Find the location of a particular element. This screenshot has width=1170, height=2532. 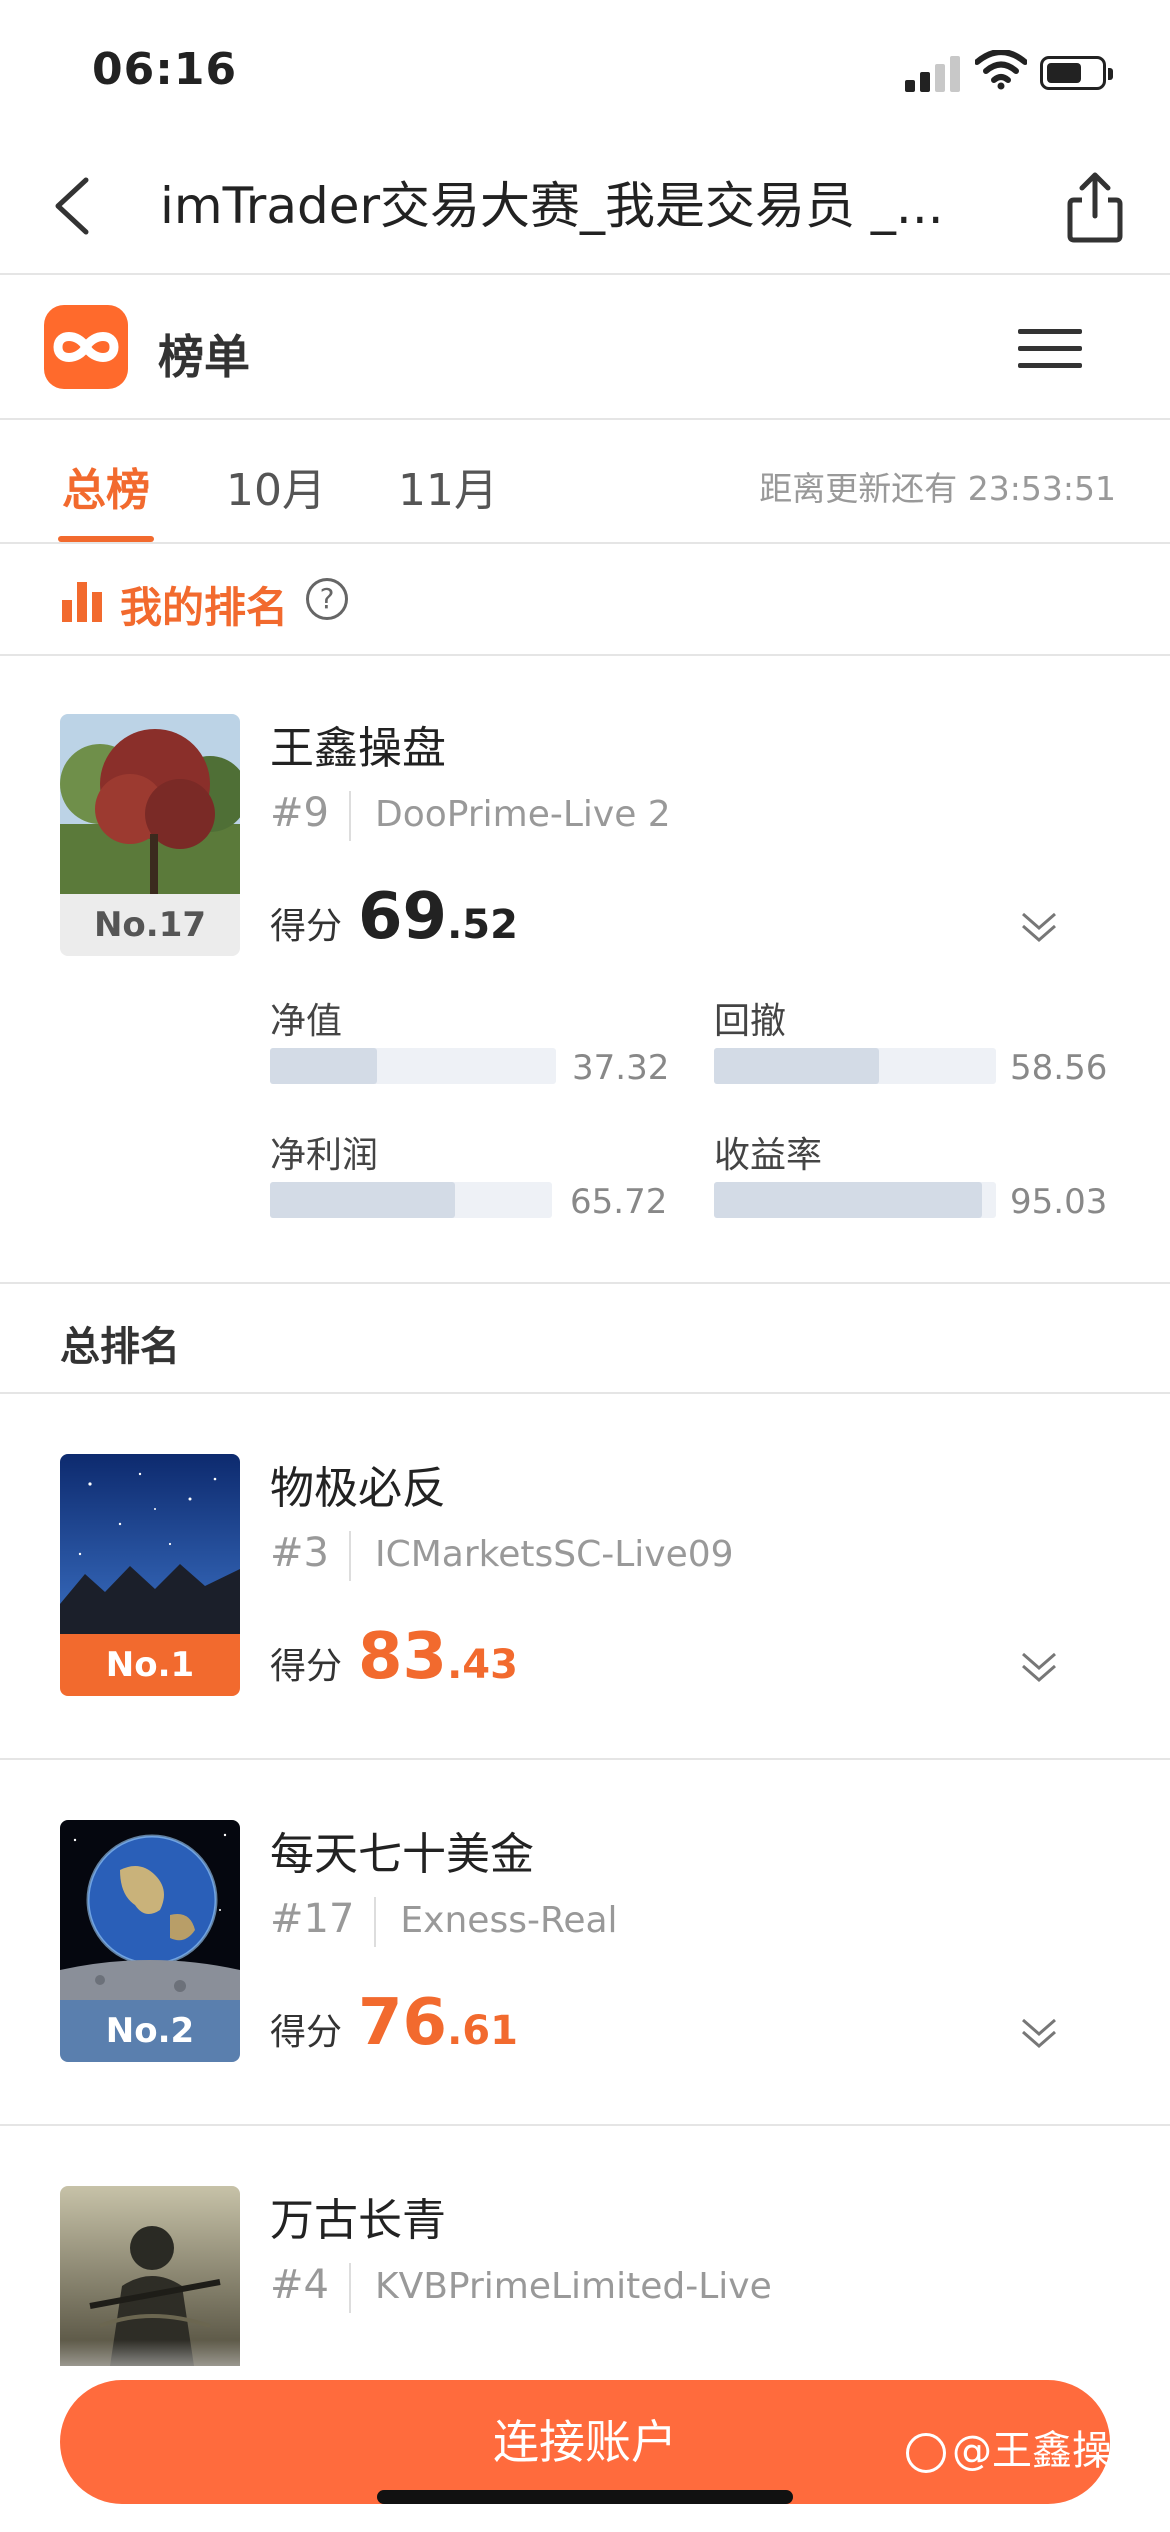

trader-score: 得分 76.61 is located at coordinates (394, 2023).